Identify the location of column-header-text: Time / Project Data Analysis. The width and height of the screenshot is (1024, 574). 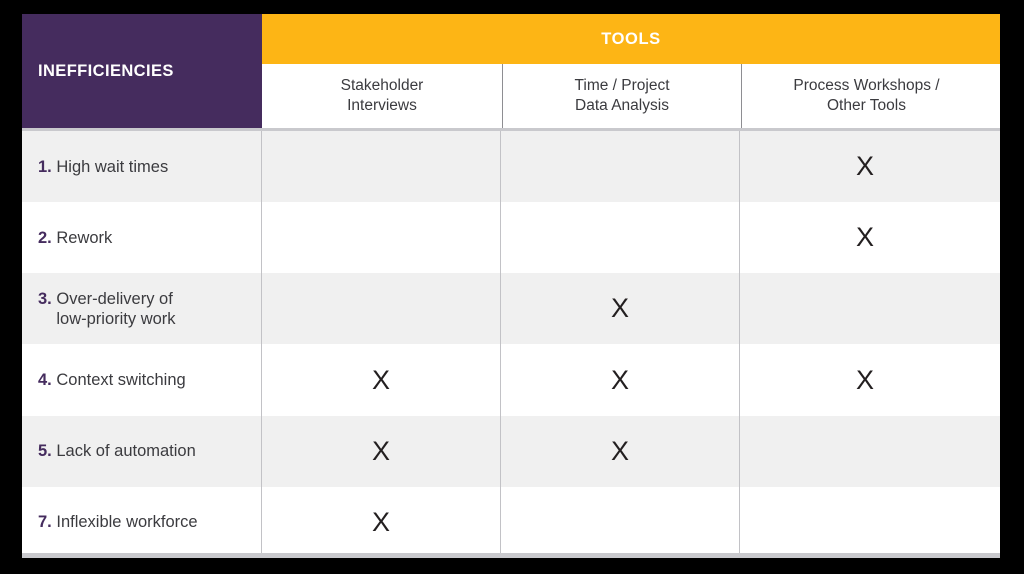
(621, 96).